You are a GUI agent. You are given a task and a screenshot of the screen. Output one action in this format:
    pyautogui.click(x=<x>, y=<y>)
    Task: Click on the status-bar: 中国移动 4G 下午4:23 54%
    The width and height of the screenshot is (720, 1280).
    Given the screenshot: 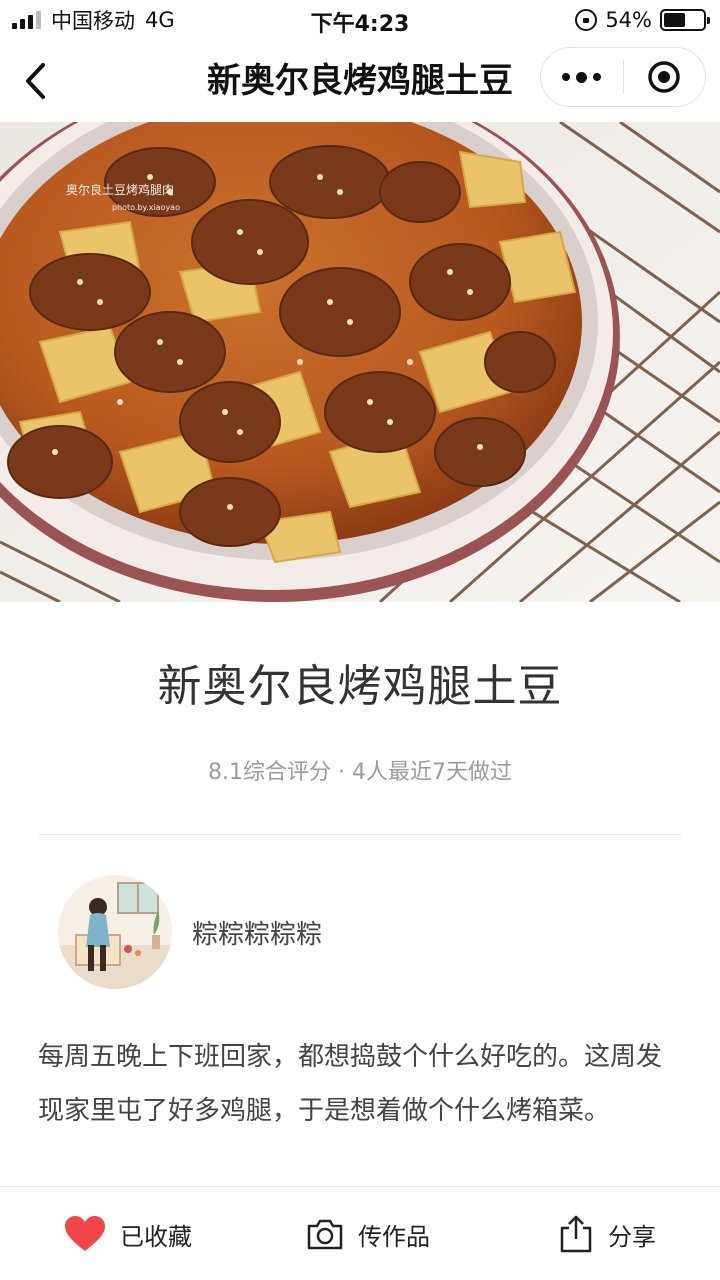 What is the action you would take?
    pyautogui.click(x=360, y=20)
    